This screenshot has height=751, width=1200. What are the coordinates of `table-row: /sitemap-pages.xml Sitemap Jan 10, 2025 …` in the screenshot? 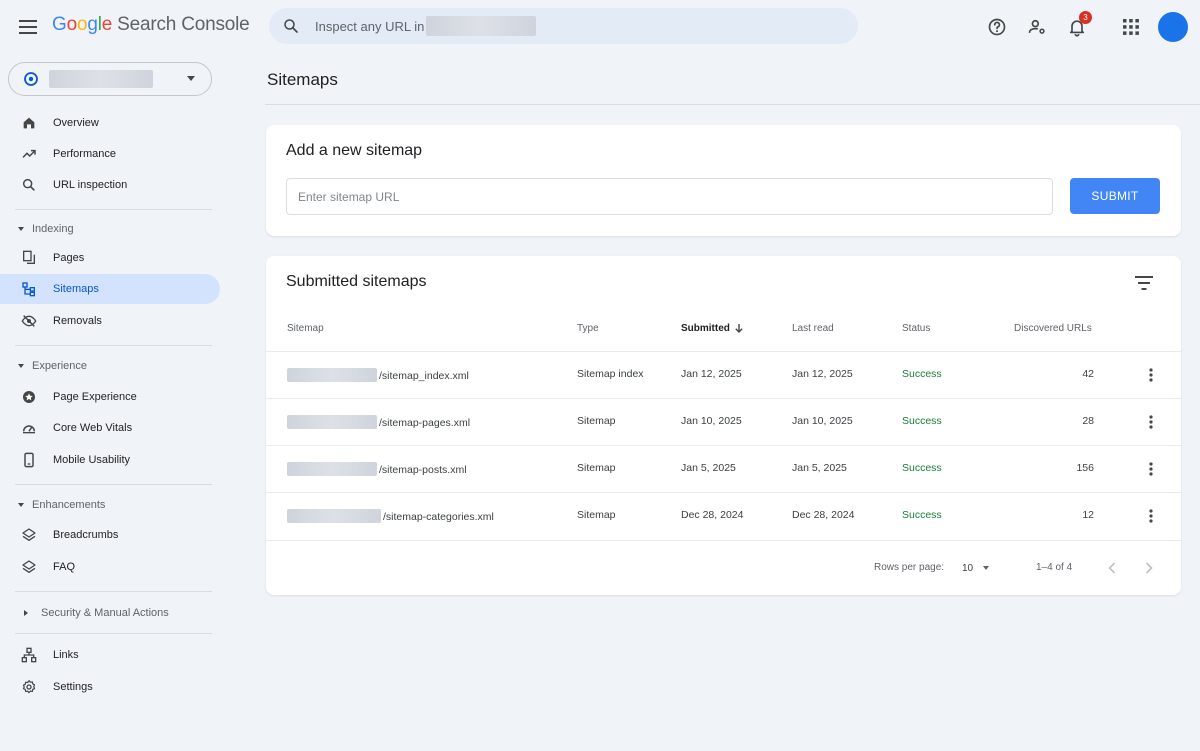 It's located at (723, 421).